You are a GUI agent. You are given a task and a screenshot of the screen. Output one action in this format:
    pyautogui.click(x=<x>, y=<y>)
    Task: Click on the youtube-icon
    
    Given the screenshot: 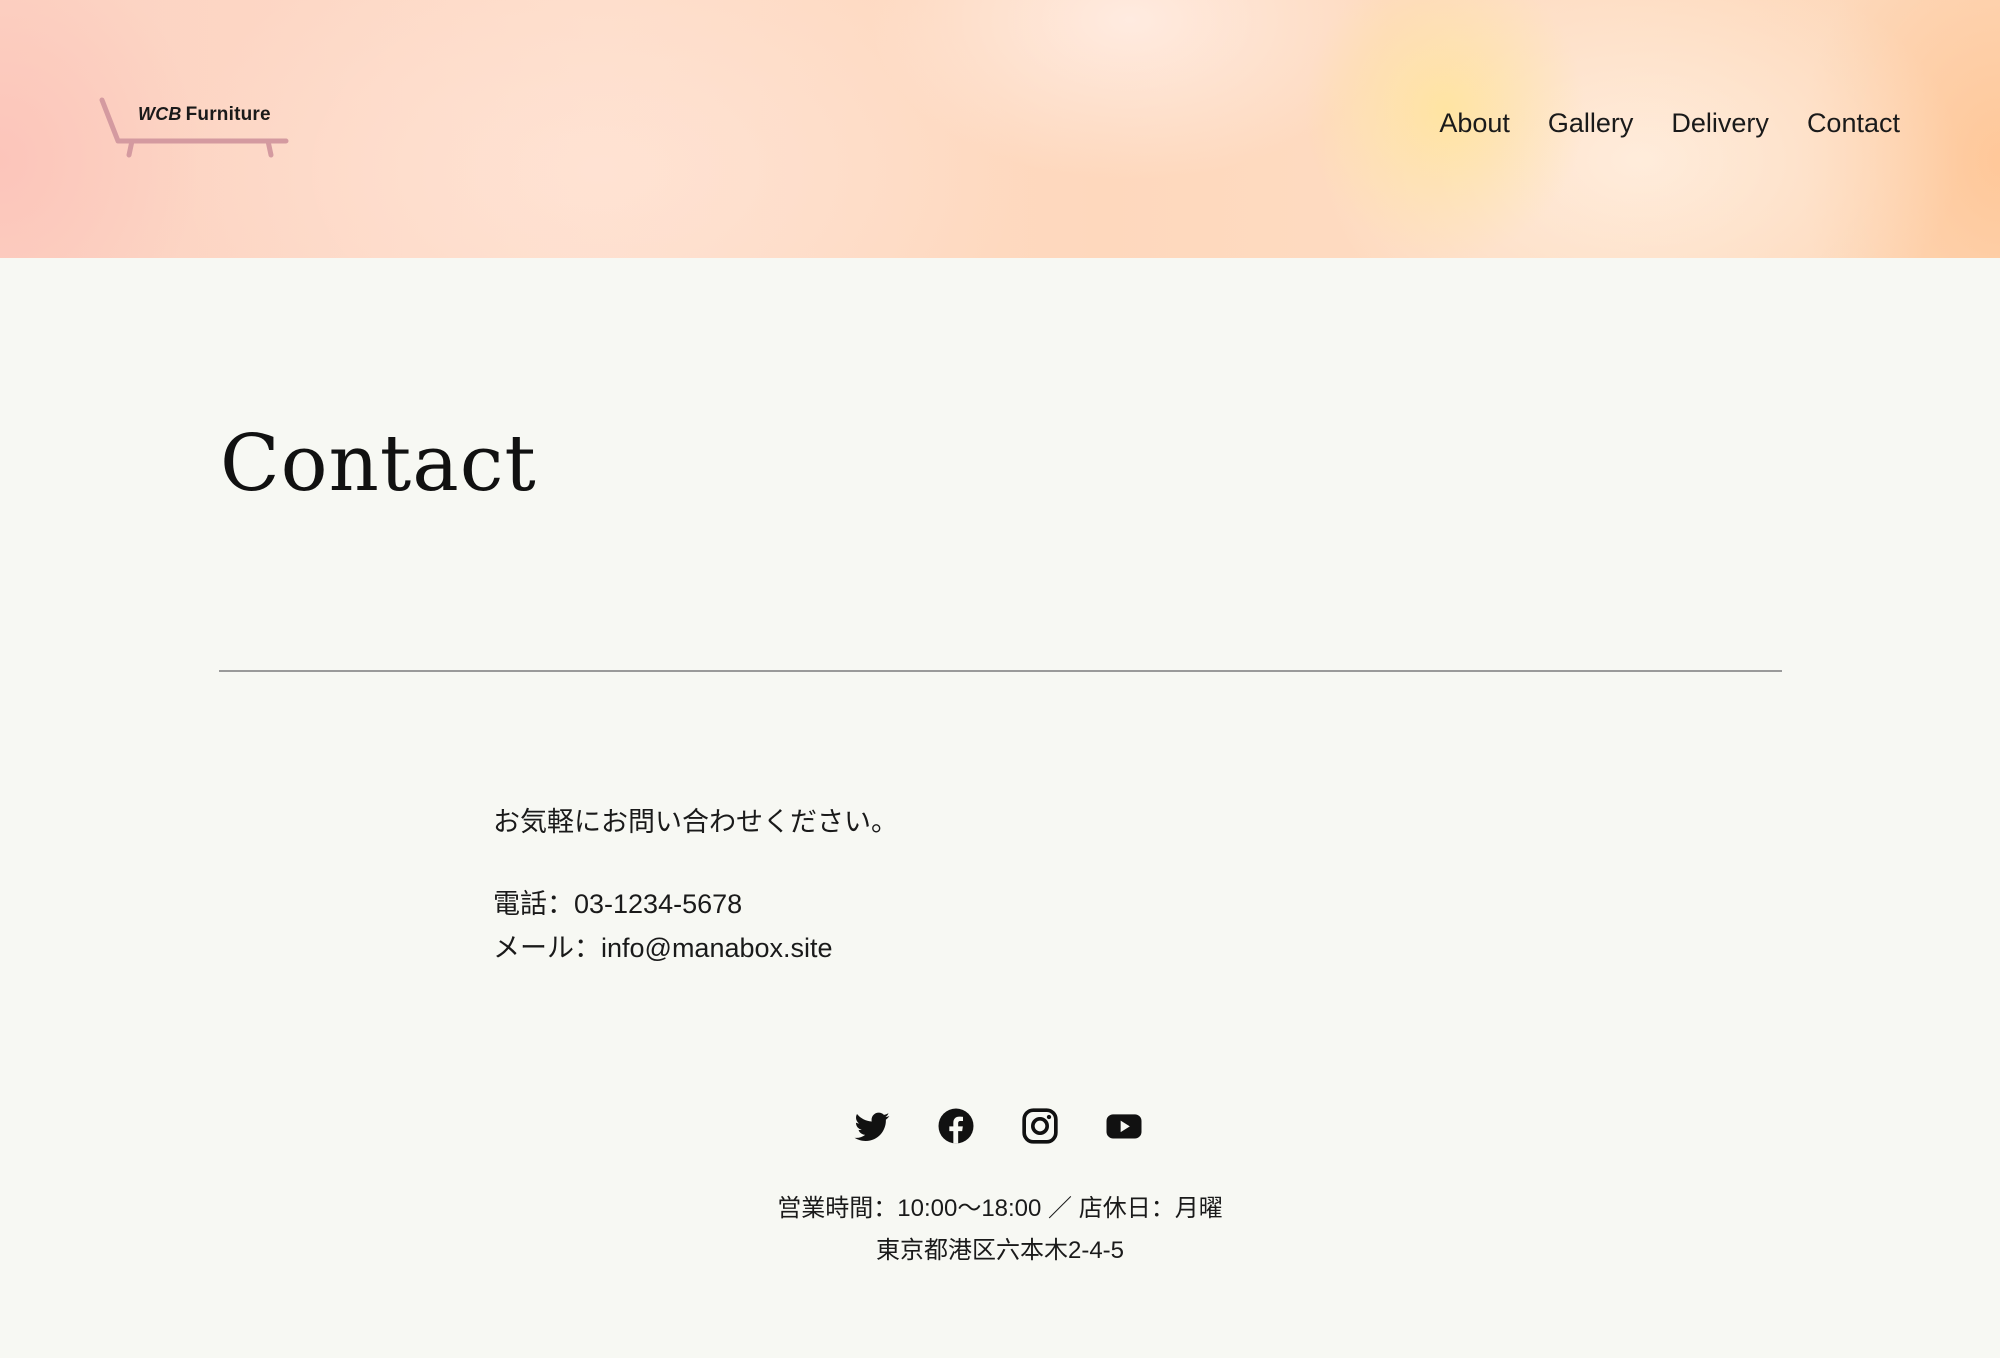 What is the action you would take?
    pyautogui.click(x=1124, y=1126)
    